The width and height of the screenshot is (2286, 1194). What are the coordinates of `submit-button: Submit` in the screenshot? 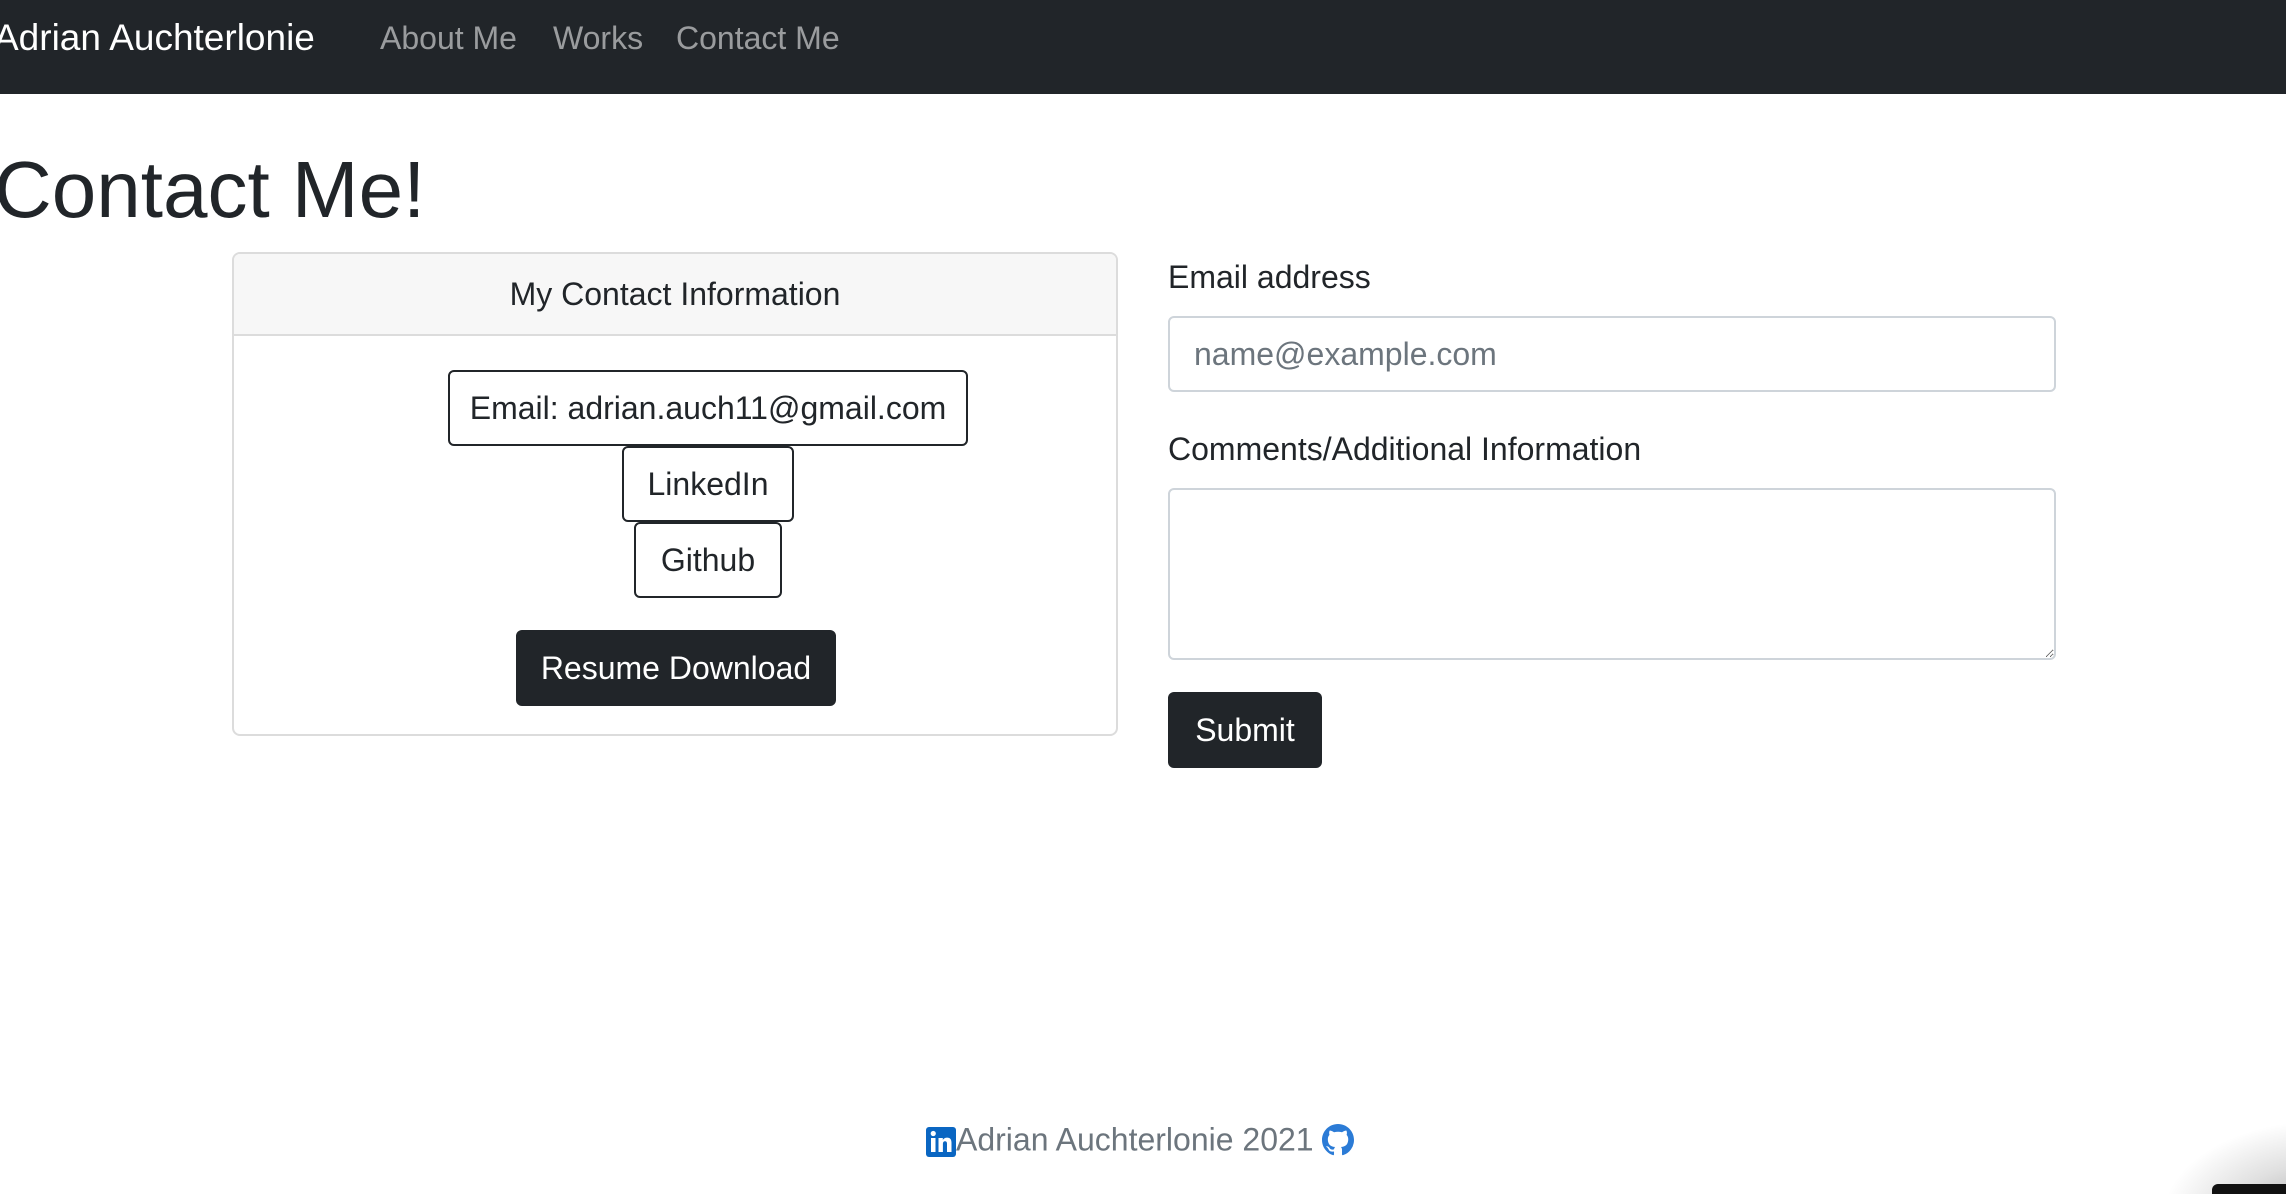 It's located at (1245, 730).